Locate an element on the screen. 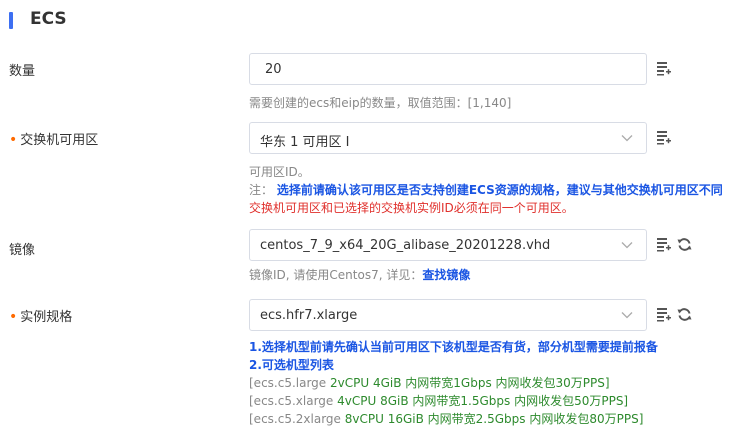  zone-label: • 交换机可用区 is located at coordinates (54, 140).